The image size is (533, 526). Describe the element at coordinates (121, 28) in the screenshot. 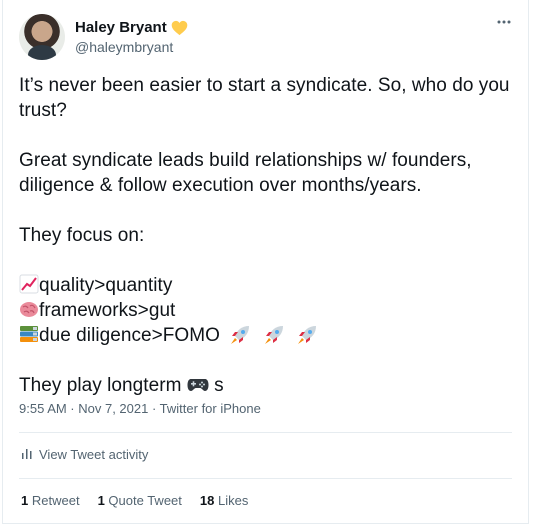

I see `display-name: Haley Bryant` at that location.